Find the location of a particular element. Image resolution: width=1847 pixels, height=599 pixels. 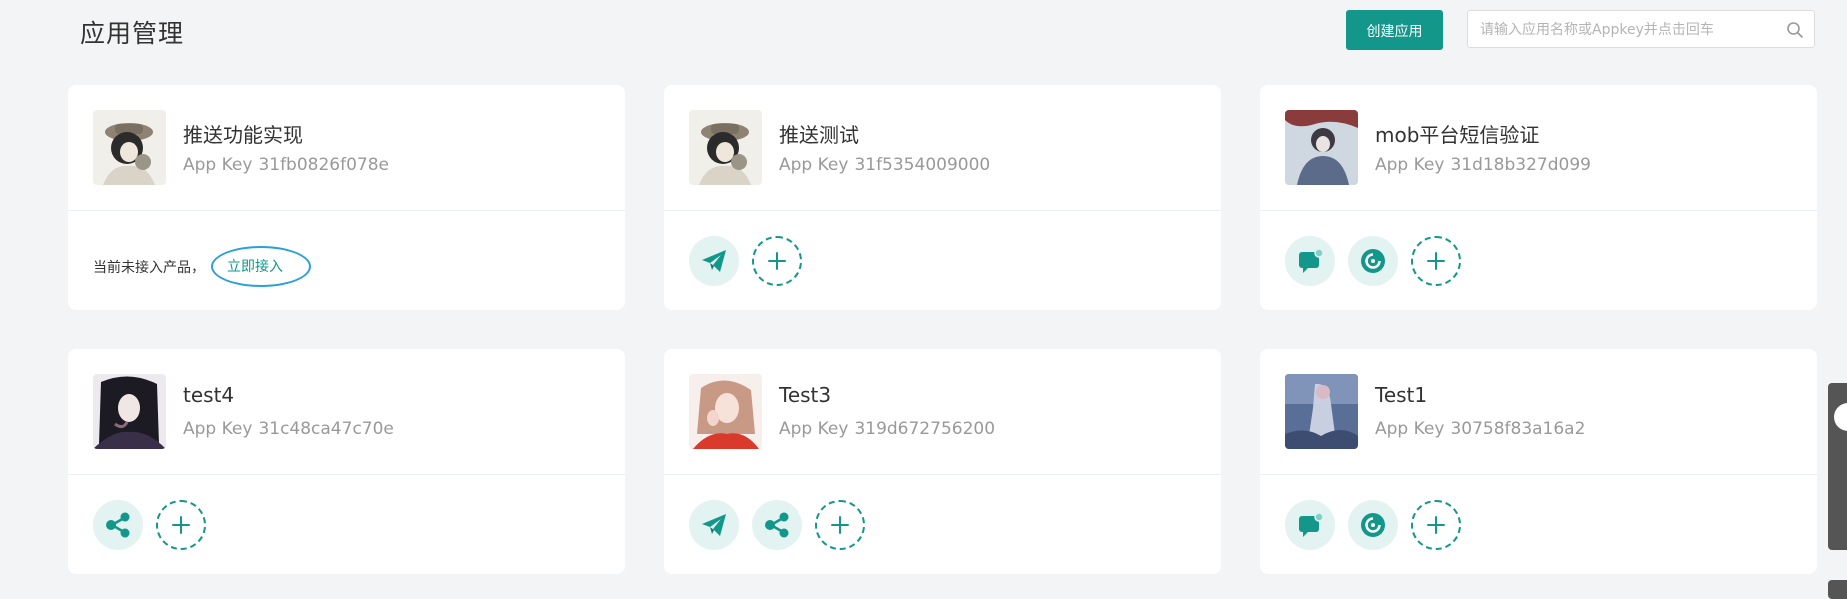

app-name: mob平台短信验证 is located at coordinates (1457, 135).